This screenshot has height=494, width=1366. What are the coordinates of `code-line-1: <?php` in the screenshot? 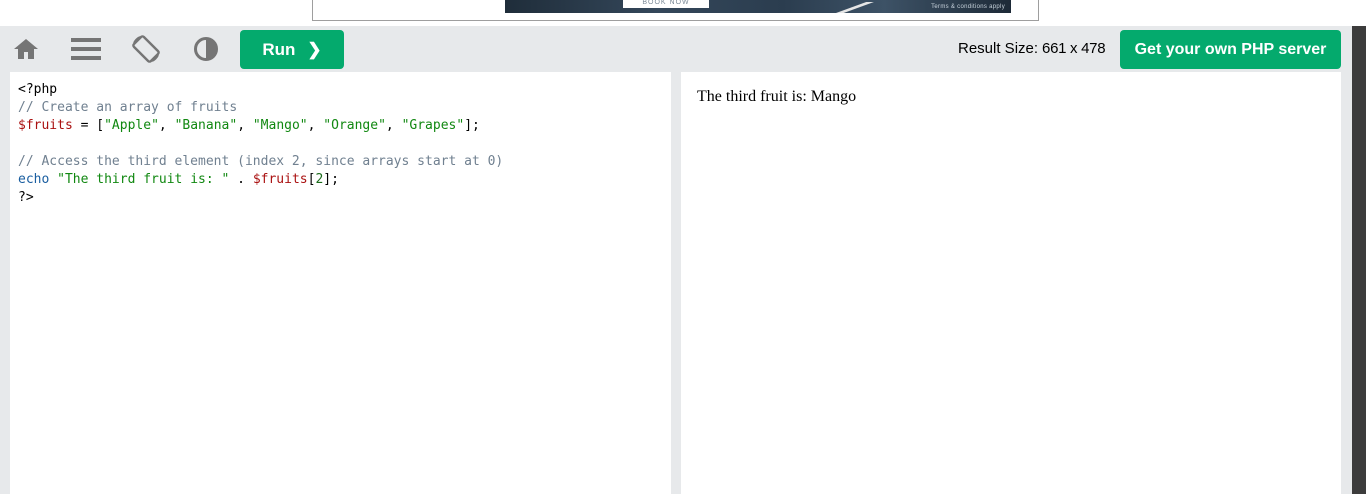 It's located at (38, 89).